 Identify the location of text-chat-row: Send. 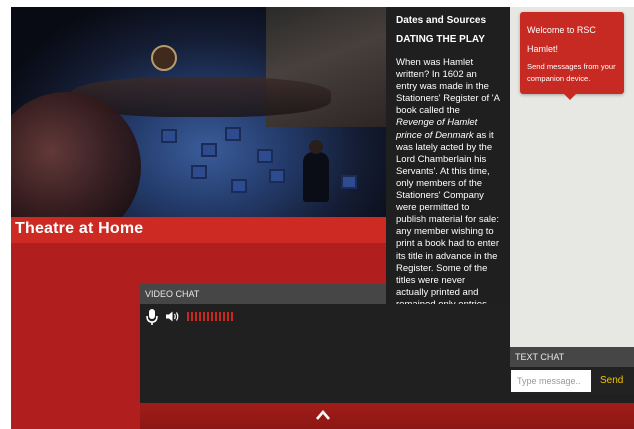
(572, 380).